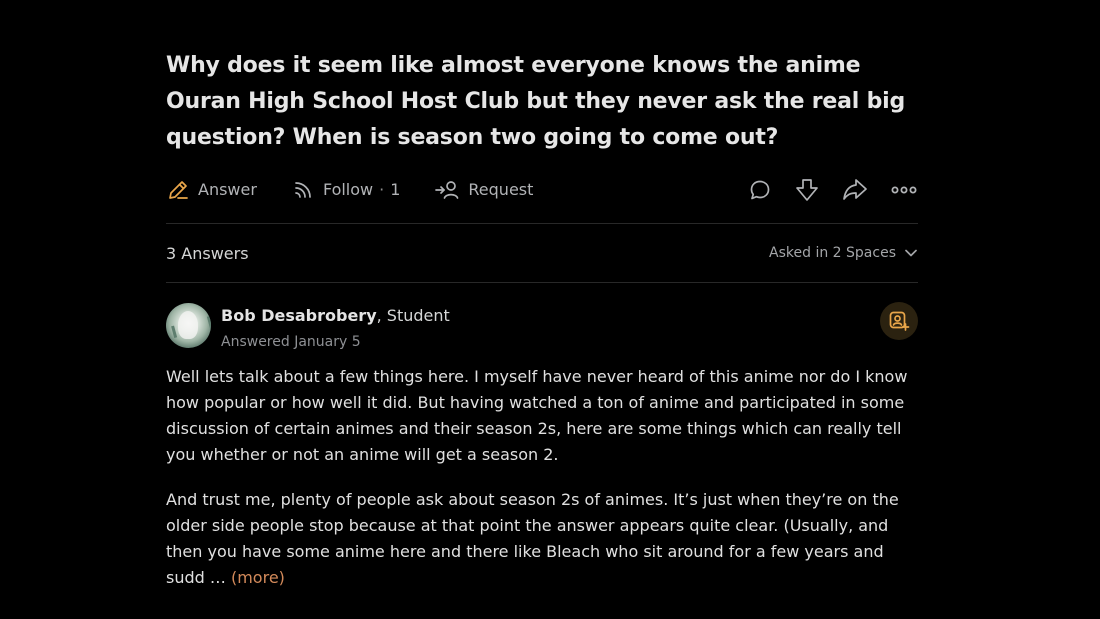  I want to click on share-button, so click(855, 190).